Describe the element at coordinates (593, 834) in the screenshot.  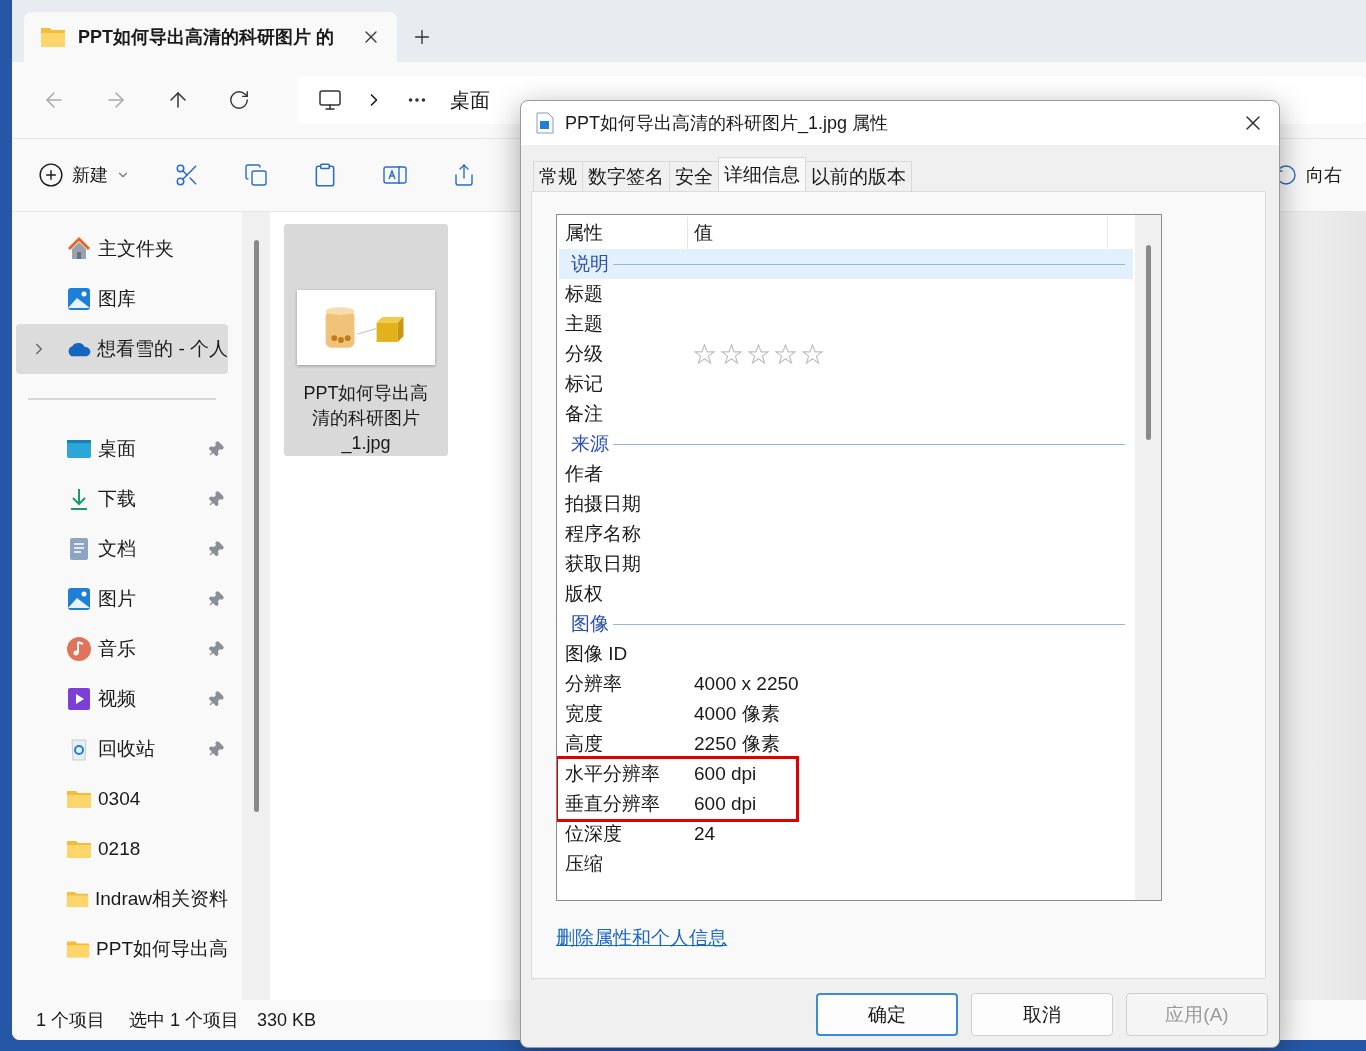
I see `property-name: 位深度` at that location.